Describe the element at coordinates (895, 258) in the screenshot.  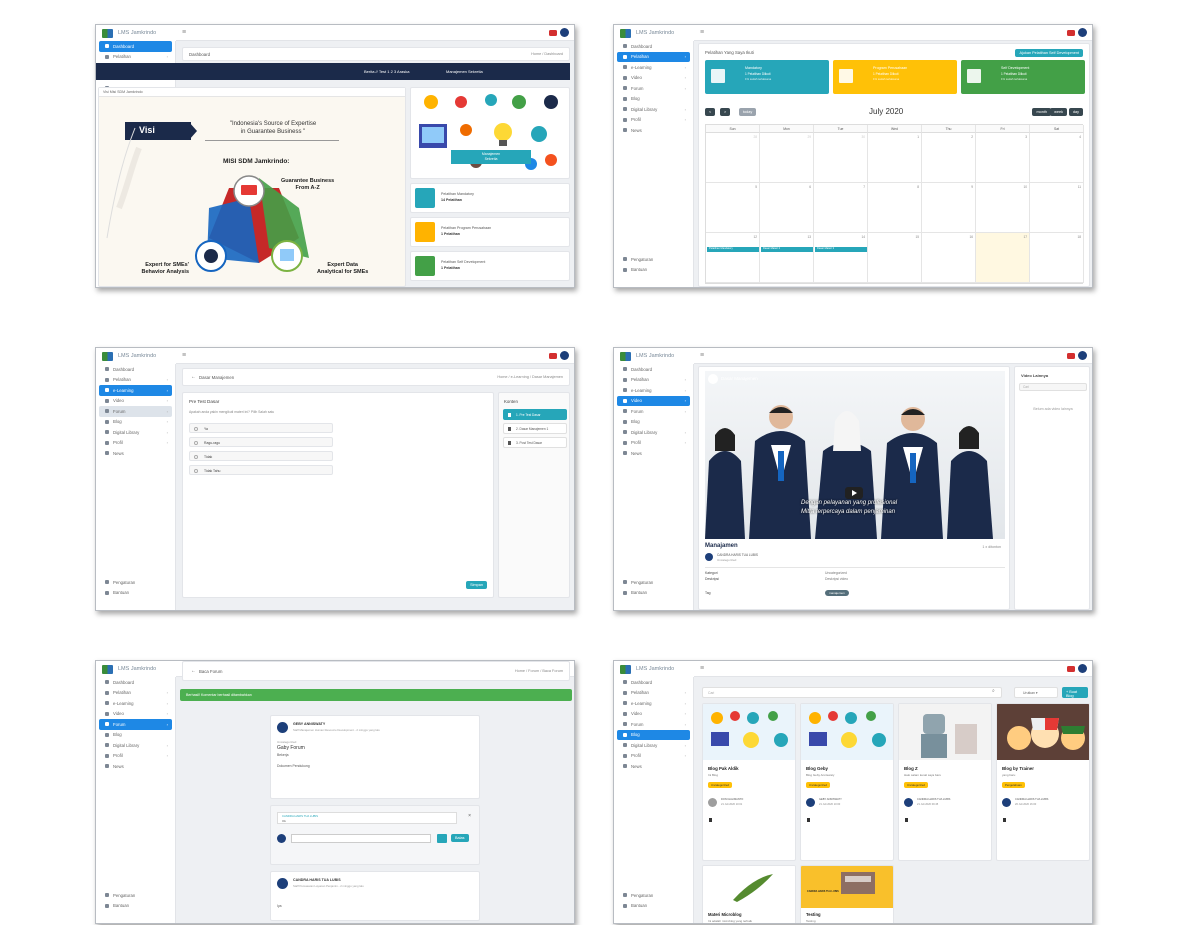
I see `calendar-day: 15` at that location.